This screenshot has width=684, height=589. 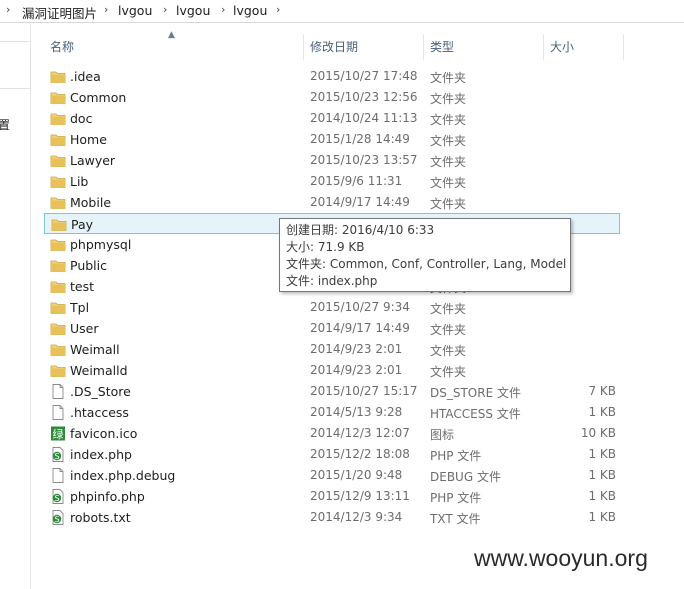 I want to click on file-modified-date: 2015/10/27 15:17, so click(x=364, y=391).